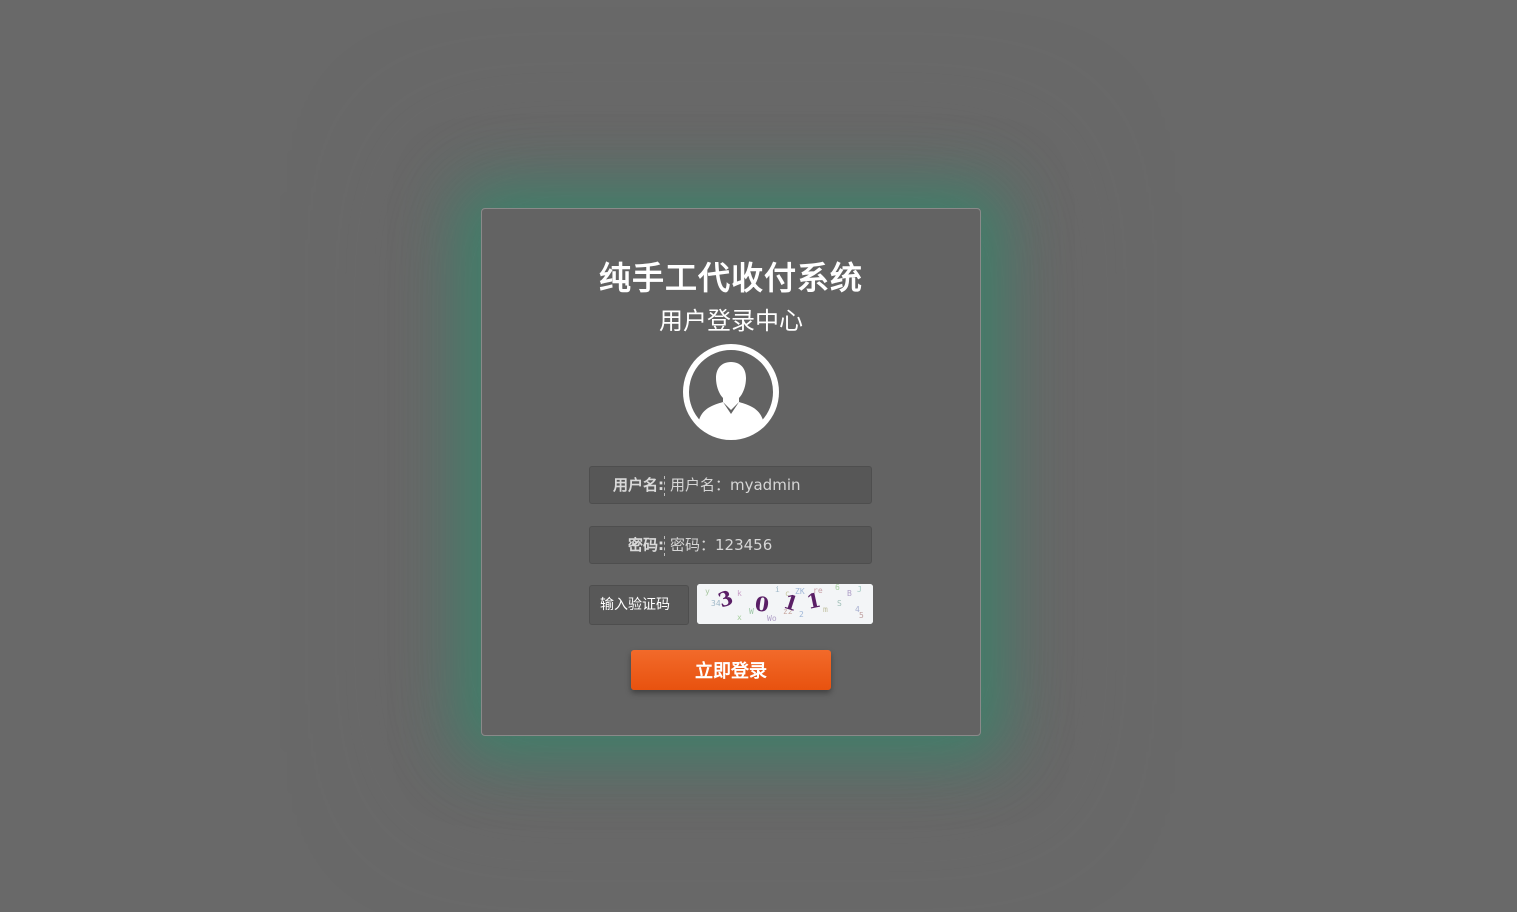 The width and height of the screenshot is (1517, 912). I want to click on page-title: 纯手工代收付系统, so click(730, 278).